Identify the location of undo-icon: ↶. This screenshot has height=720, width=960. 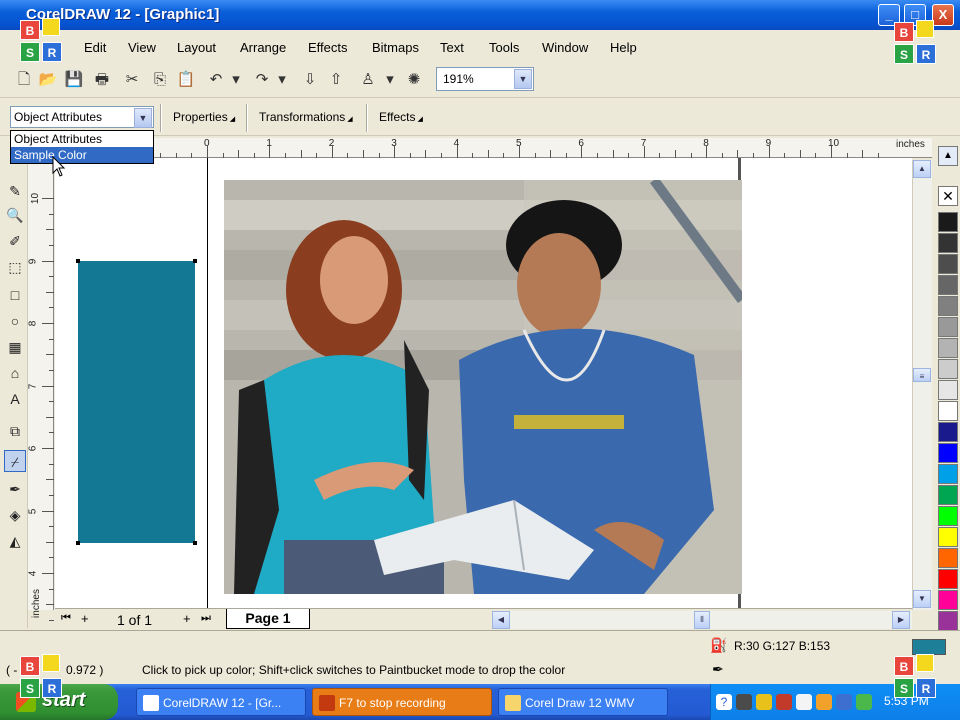
(216, 80).